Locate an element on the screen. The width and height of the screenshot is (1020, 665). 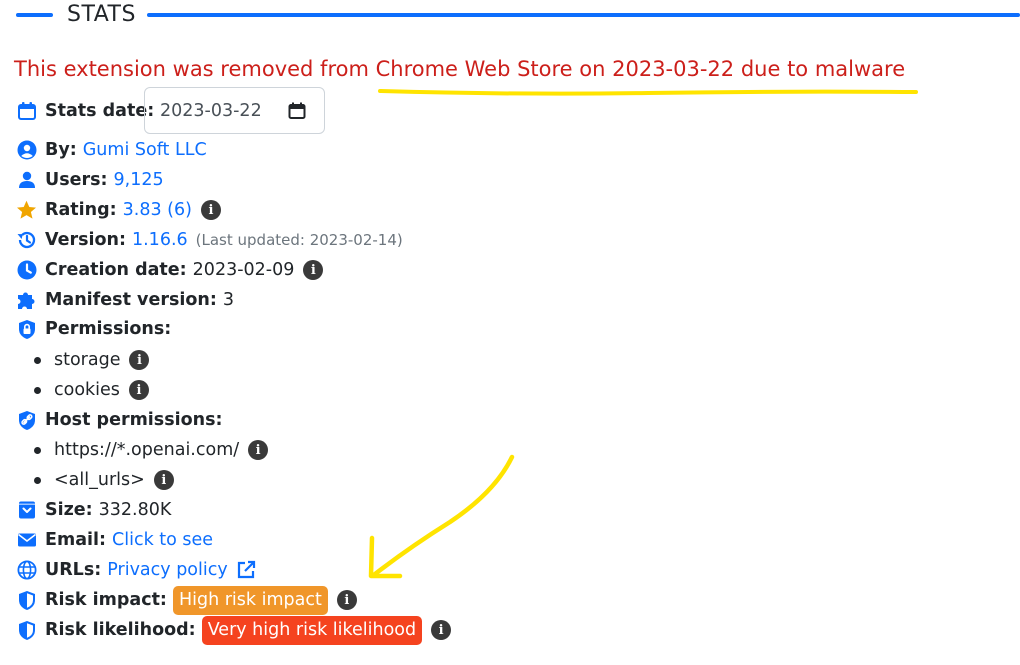
all-urls-info-icon: i is located at coordinates (163, 480).